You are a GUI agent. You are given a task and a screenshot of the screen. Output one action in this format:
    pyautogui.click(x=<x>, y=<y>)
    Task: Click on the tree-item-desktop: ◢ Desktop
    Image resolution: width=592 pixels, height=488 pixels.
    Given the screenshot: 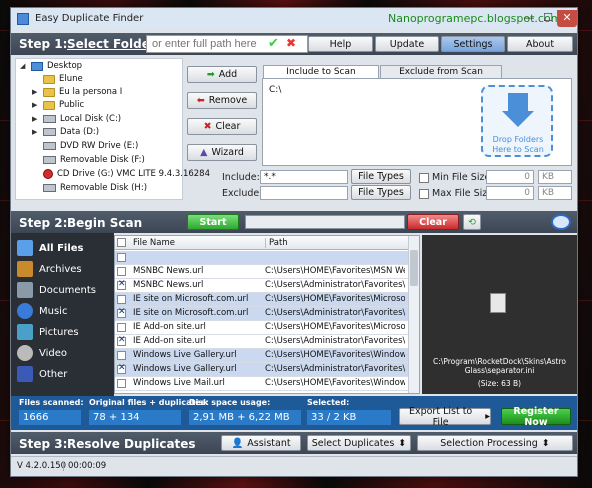 What is the action you would take?
    pyautogui.click(x=51, y=66)
    